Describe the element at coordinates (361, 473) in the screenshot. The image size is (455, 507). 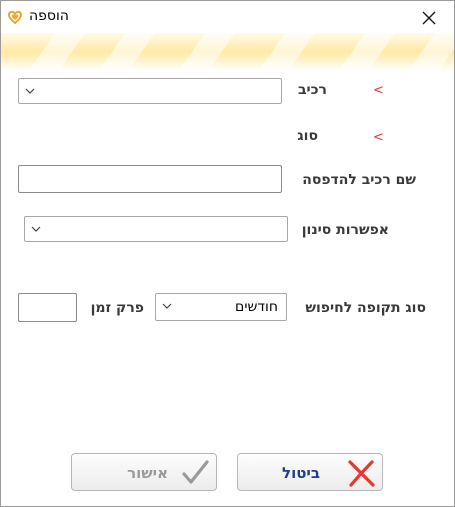
I see `x-icon` at that location.